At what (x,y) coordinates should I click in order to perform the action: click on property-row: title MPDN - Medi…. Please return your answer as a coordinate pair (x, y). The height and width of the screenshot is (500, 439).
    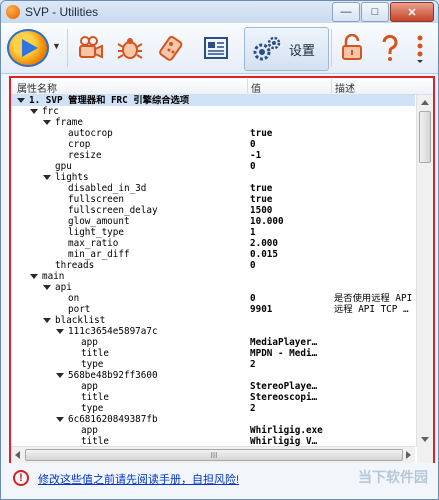
    Looking at the image, I should click on (213, 353).